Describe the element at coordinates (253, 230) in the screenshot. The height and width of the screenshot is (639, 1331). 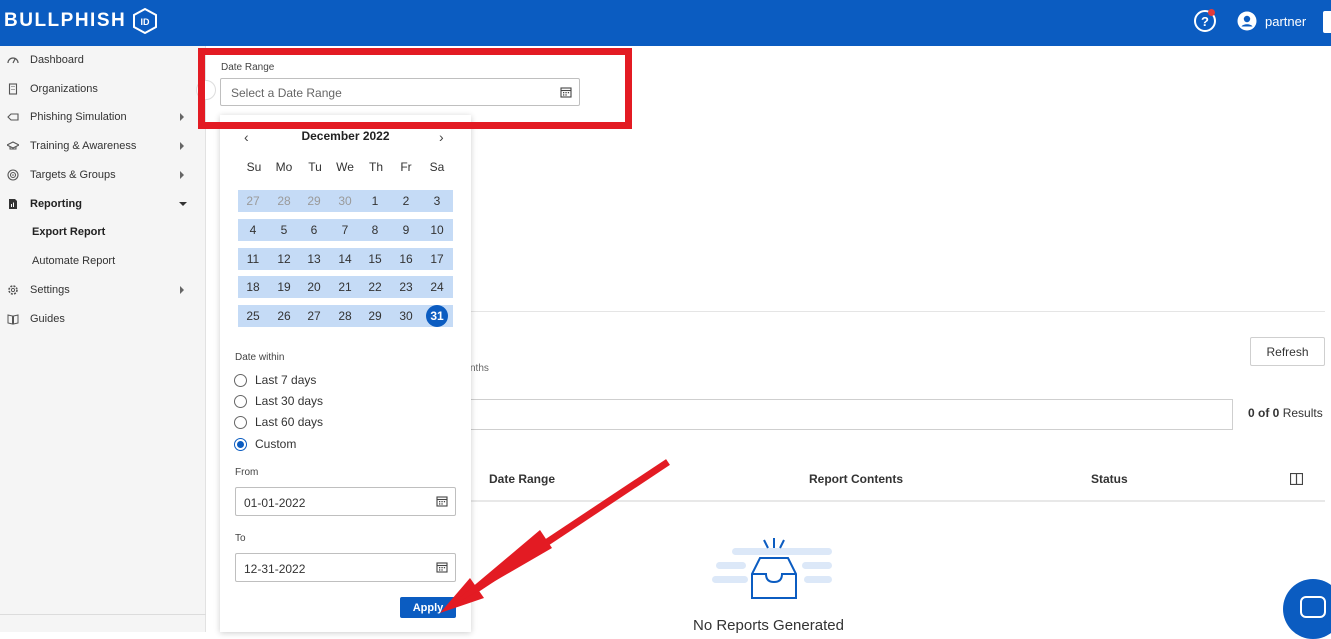
I see `calendar-day: 4` at that location.